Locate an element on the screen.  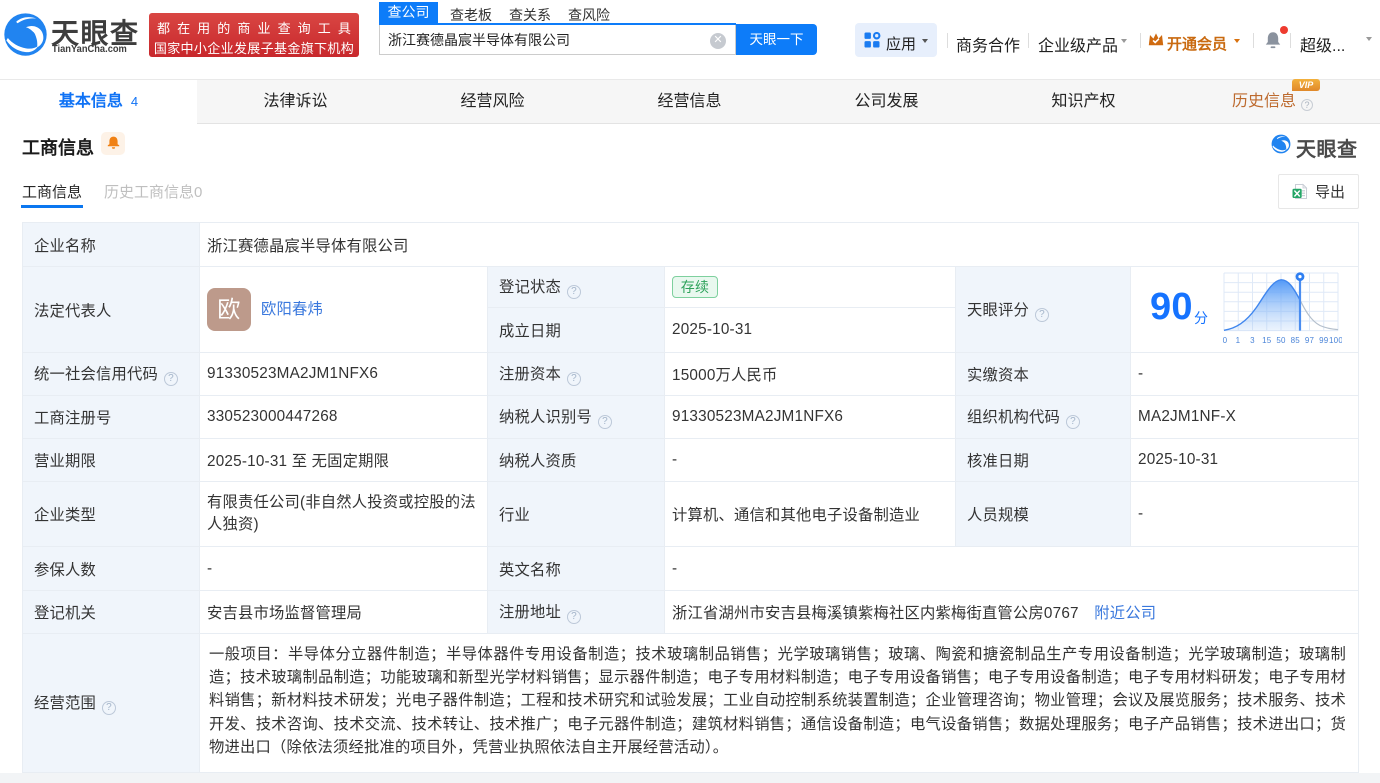
svg-text: 15 is located at coordinates (1267, 340).